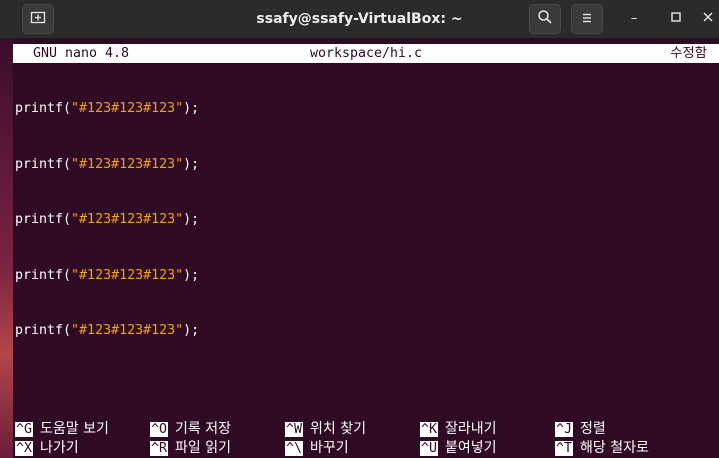  I want to click on minimize-button: –, so click(634, 19).